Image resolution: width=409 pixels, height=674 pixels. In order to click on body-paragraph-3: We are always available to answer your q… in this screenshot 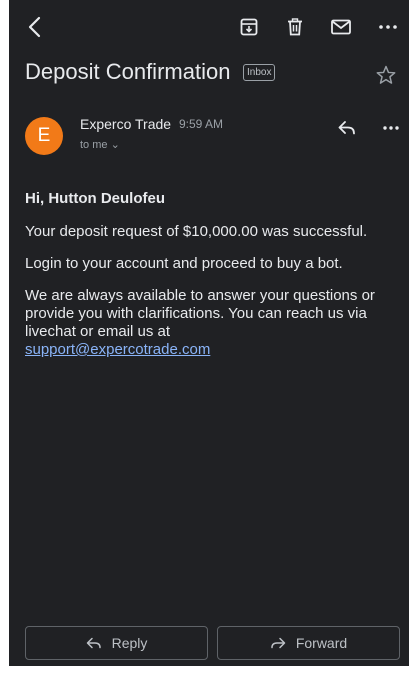, I will do `click(214, 323)`.